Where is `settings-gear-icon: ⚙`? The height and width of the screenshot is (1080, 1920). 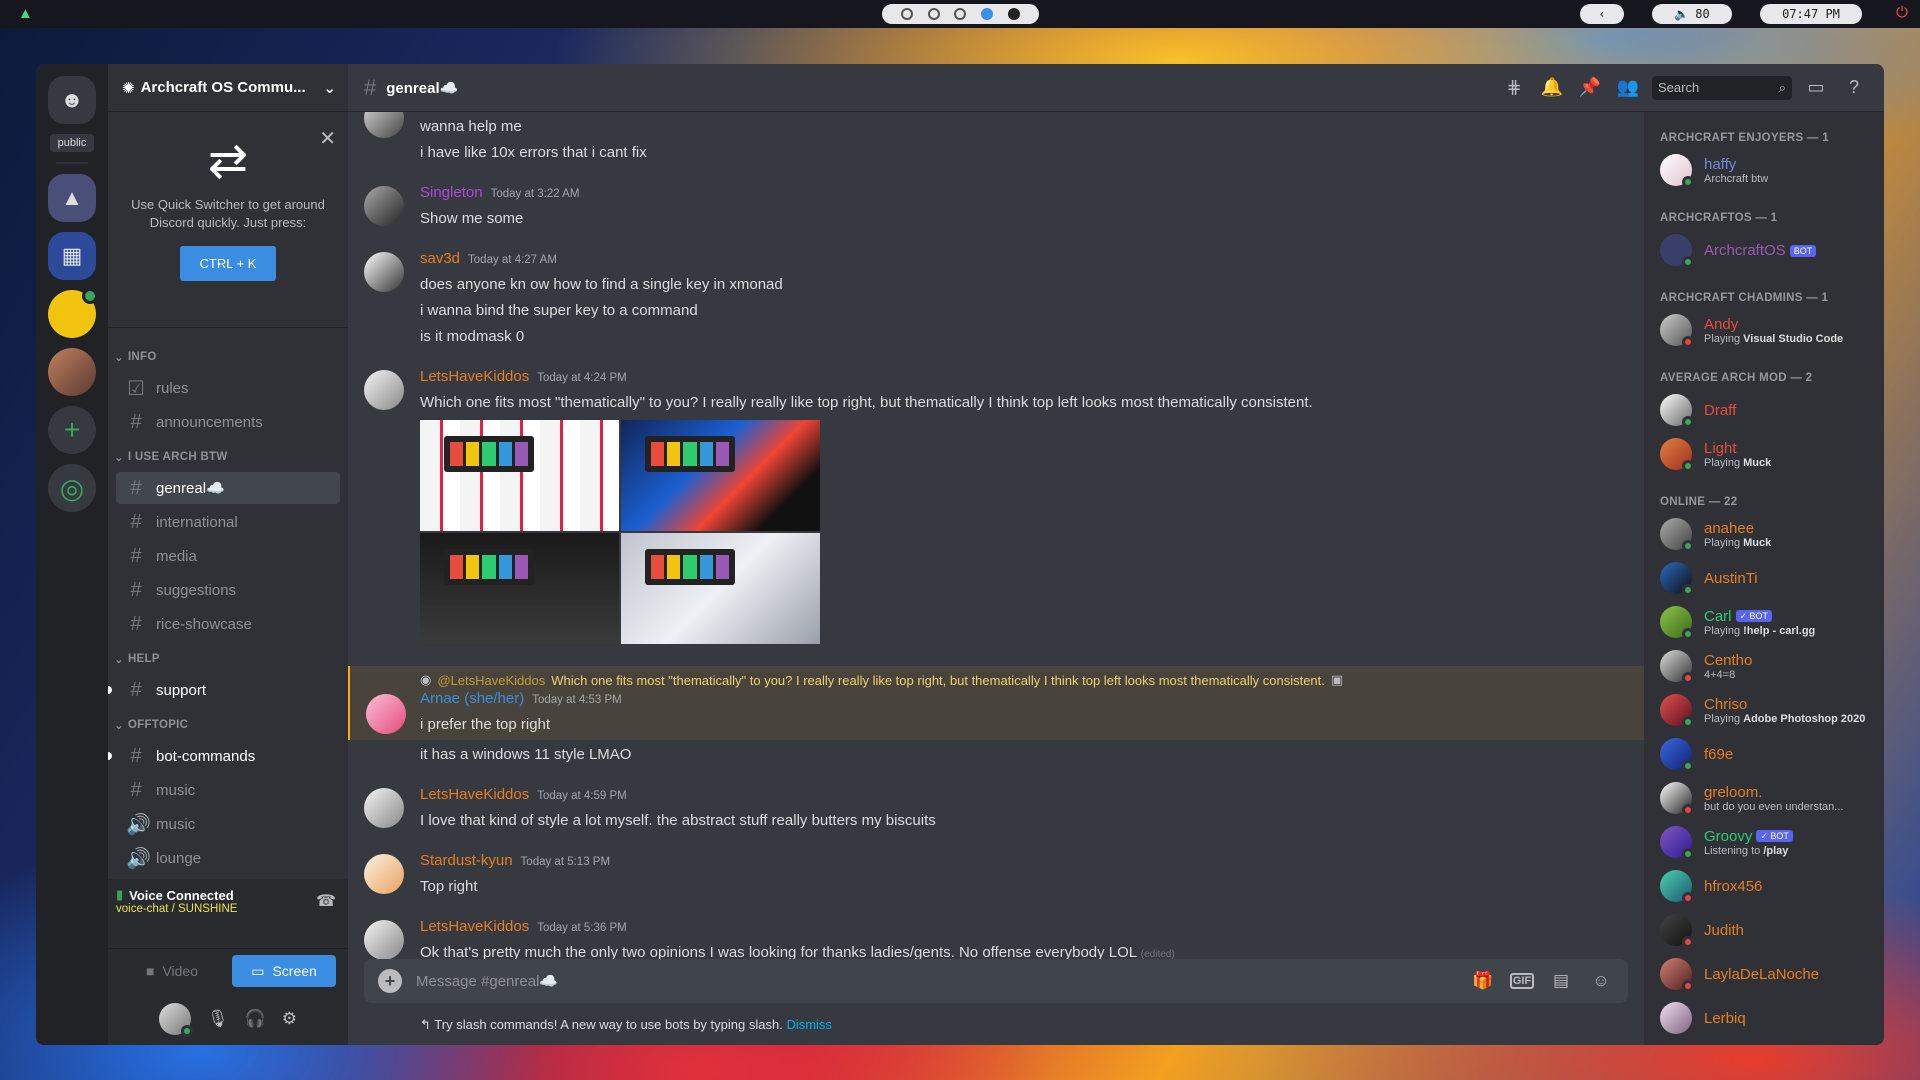 settings-gear-icon: ⚙ is located at coordinates (289, 1019).